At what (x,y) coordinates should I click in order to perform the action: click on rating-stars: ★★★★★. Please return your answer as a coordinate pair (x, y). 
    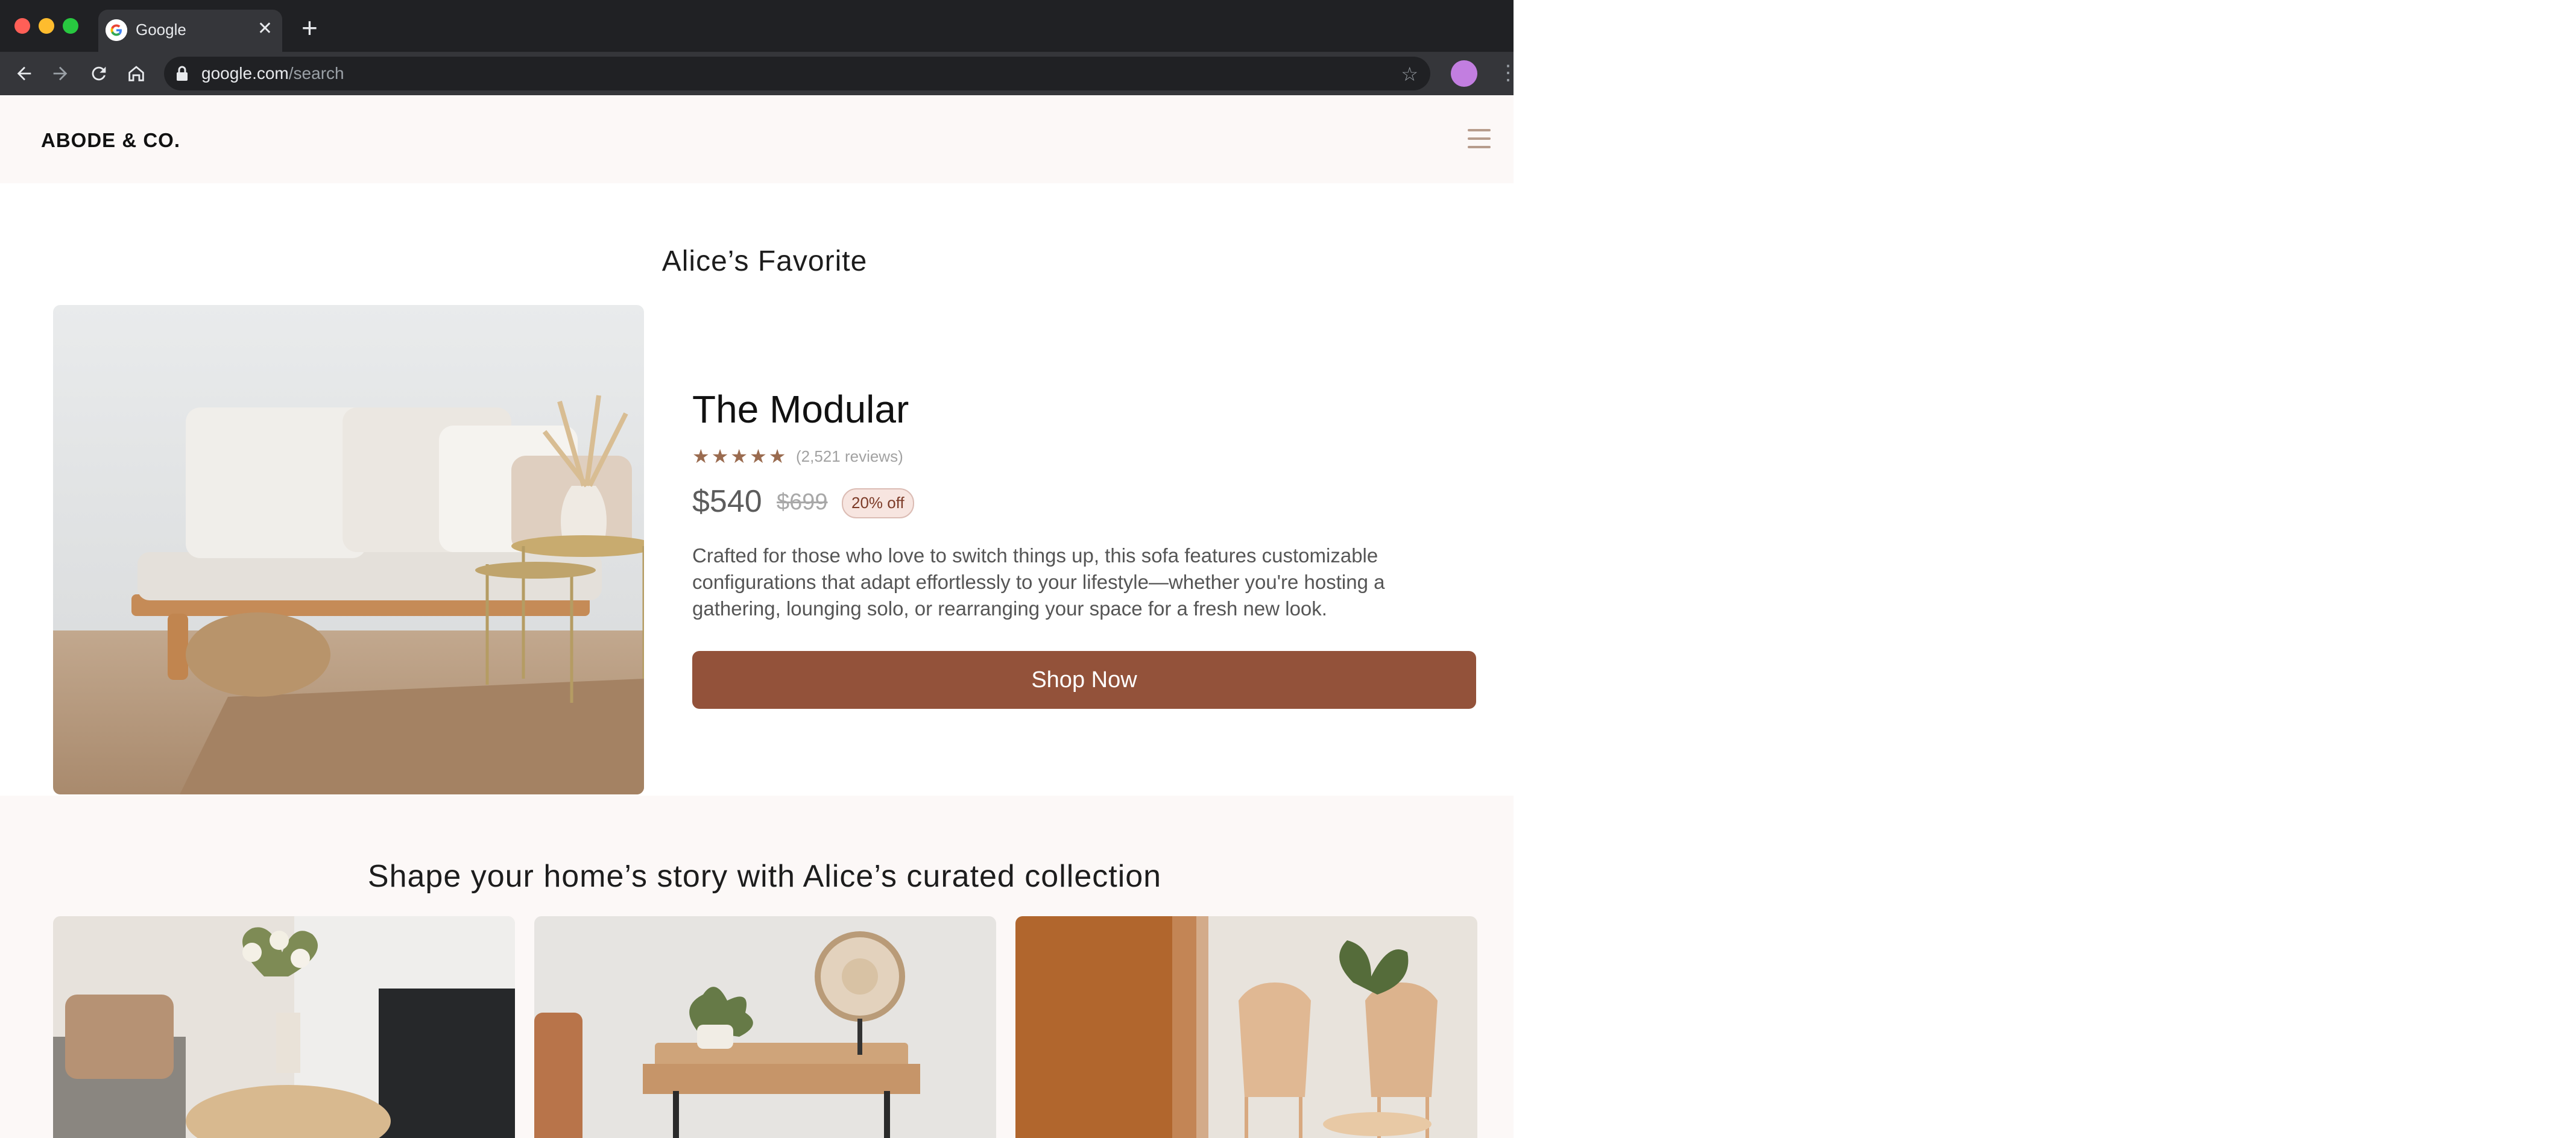
    Looking at the image, I should click on (740, 456).